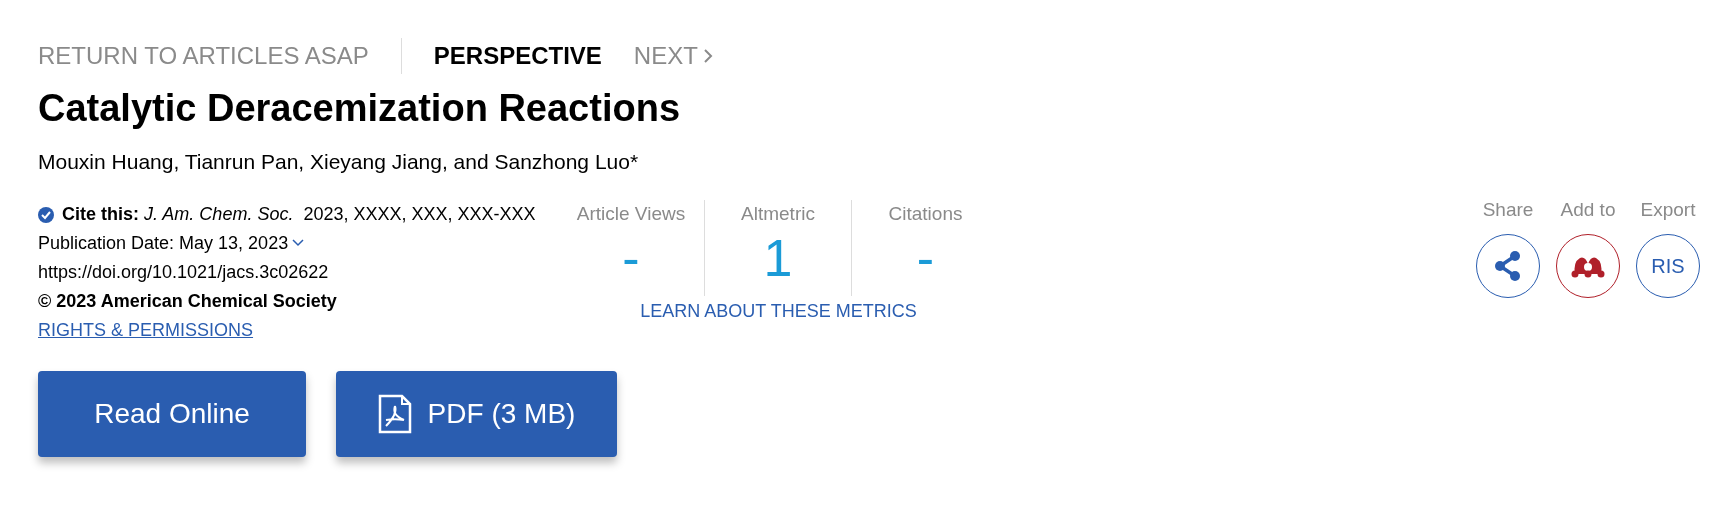  What do you see at coordinates (146, 330) in the screenshot?
I see `rights-permissions-link: RIGHTS & PERMISSIONS` at bounding box center [146, 330].